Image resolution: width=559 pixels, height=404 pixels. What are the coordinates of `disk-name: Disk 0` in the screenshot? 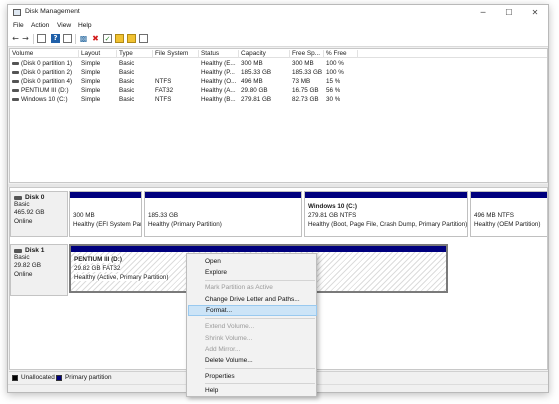 It's located at (35, 197).